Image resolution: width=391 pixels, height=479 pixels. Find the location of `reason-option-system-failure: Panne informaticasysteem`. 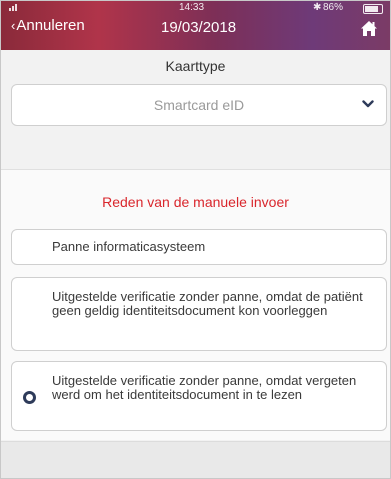

reason-option-system-failure: Panne informaticasysteem is located at coordinates (199, 247).